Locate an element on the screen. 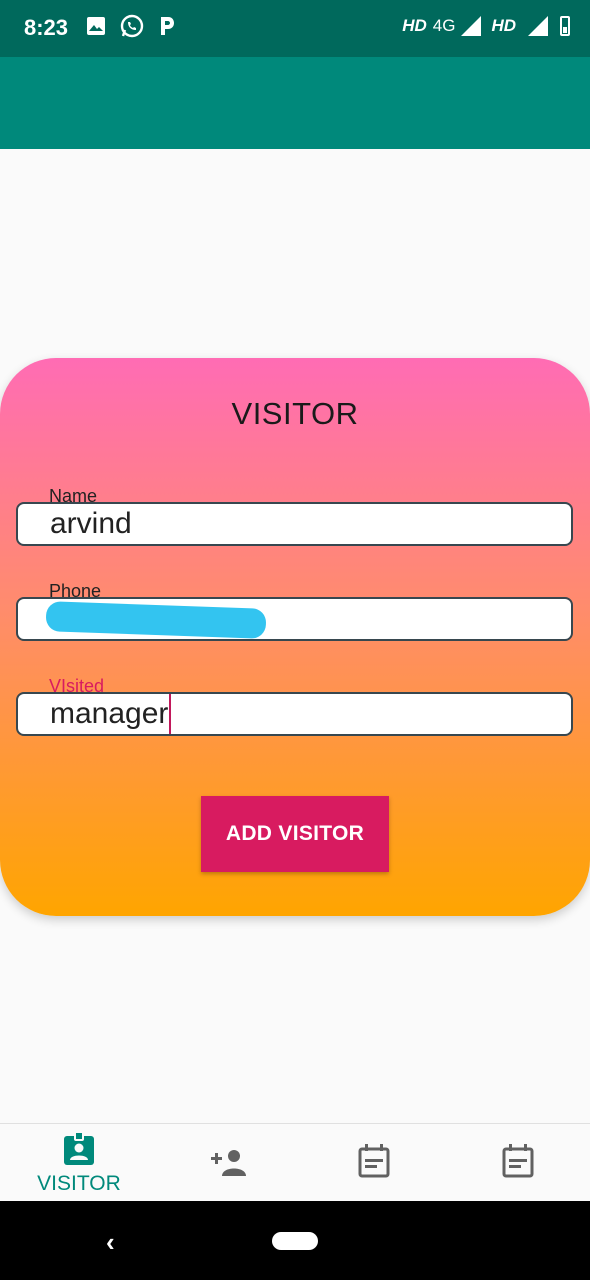  redaction-scribble is located at coordinates (156, 620).